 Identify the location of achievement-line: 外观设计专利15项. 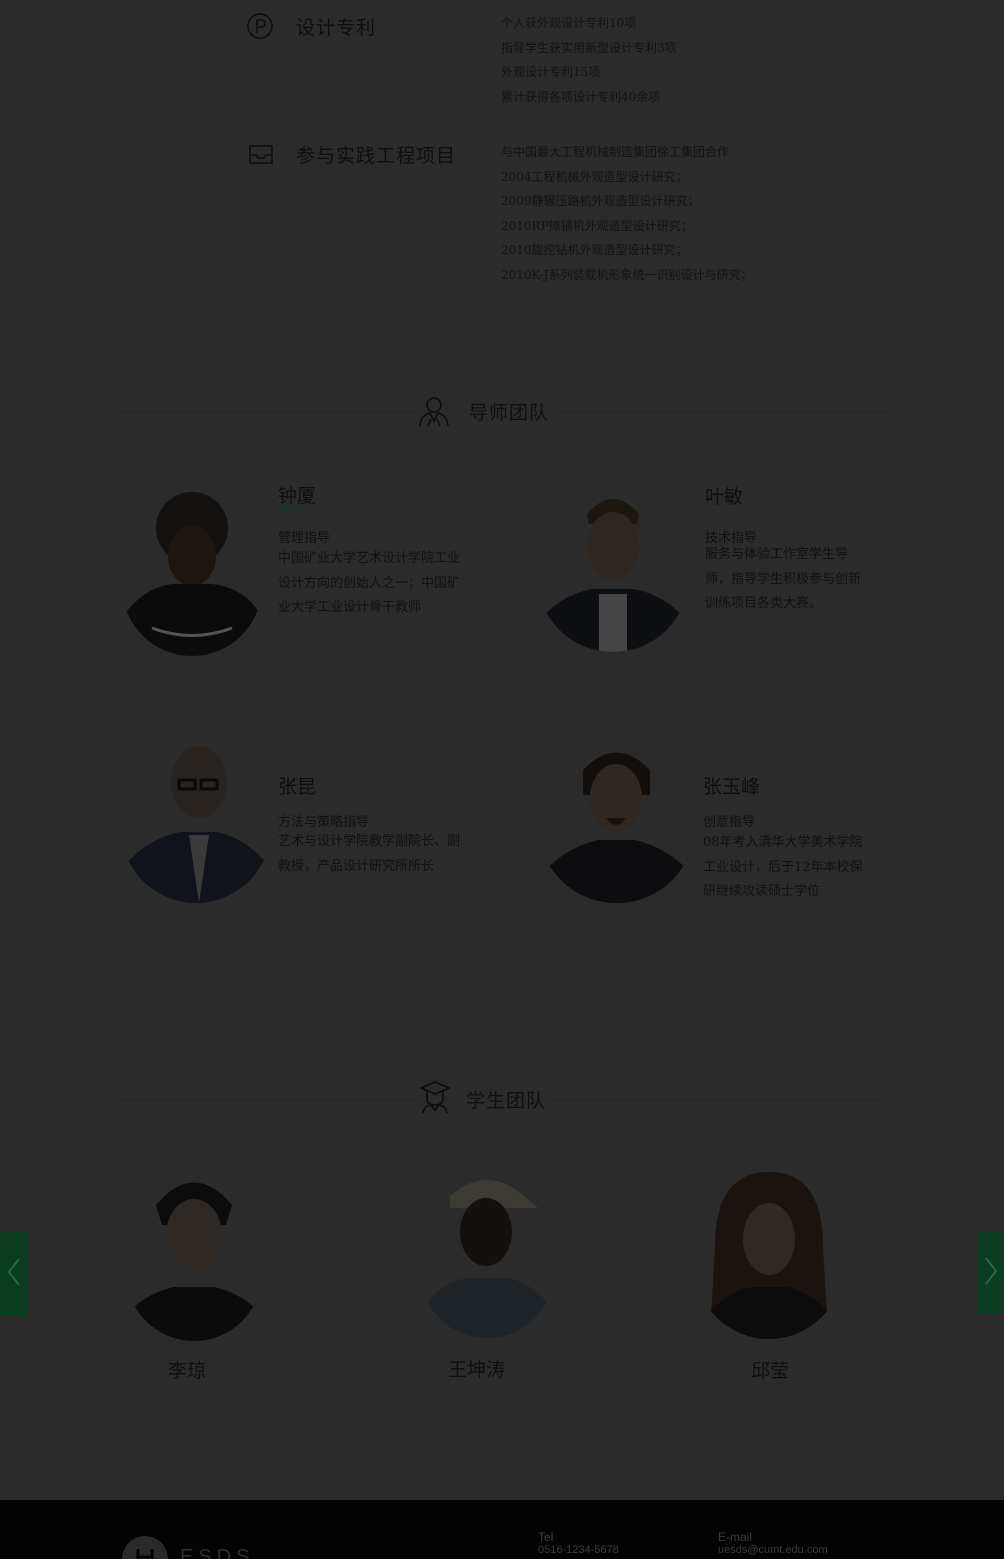
(551, 72).